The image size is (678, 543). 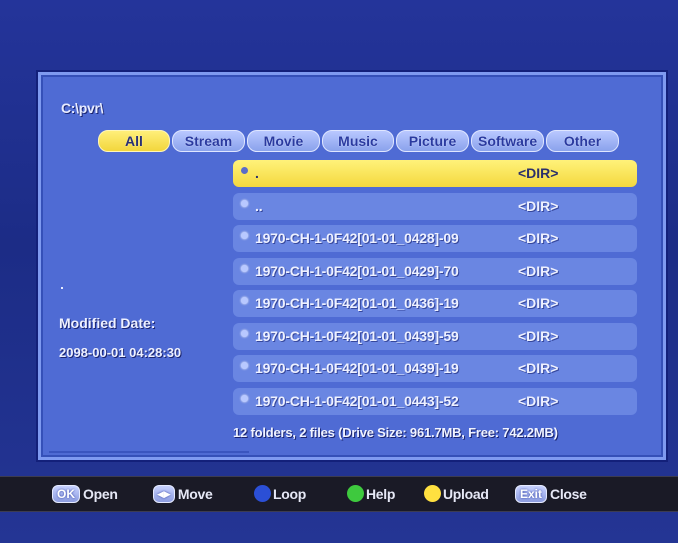 What do you see at coordinates (290, 493) in the screenshot?
I see `loop-label: Loop` at bounding box center [290, 493].